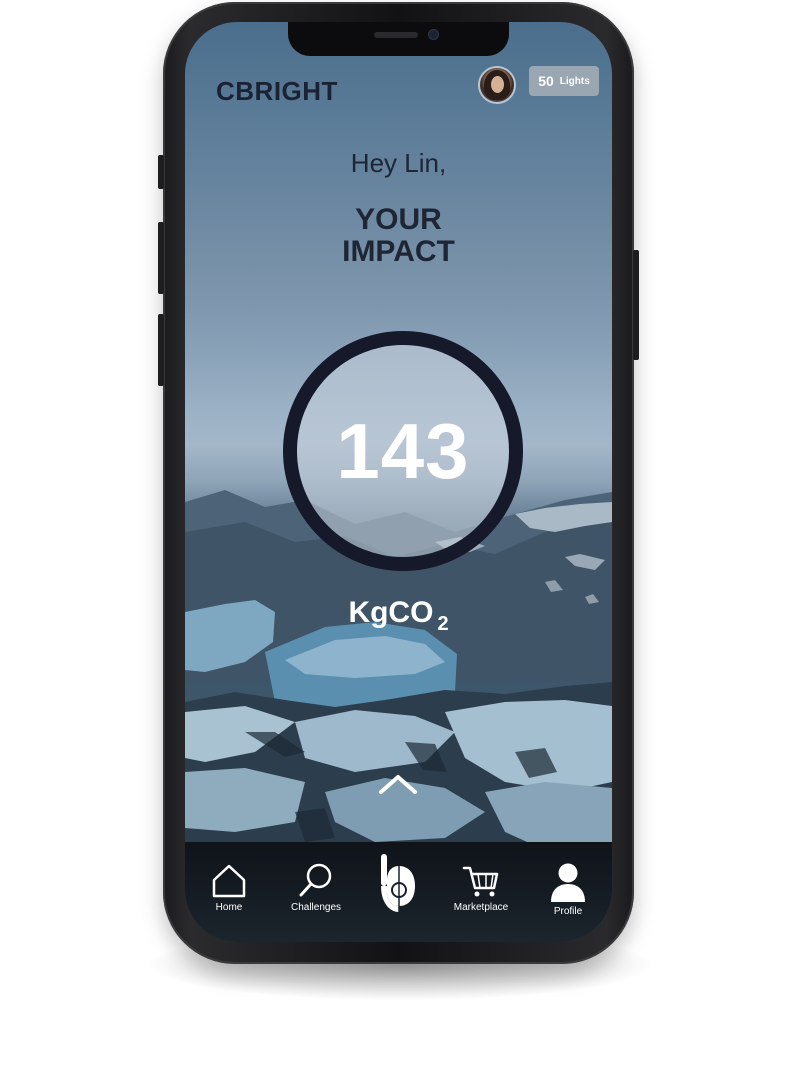 This screenshot has height=1084, width=797. What do you see at coordinates (398, 39) in the screenshot?
I see `phone-notch` at bounding box center [398, 39].